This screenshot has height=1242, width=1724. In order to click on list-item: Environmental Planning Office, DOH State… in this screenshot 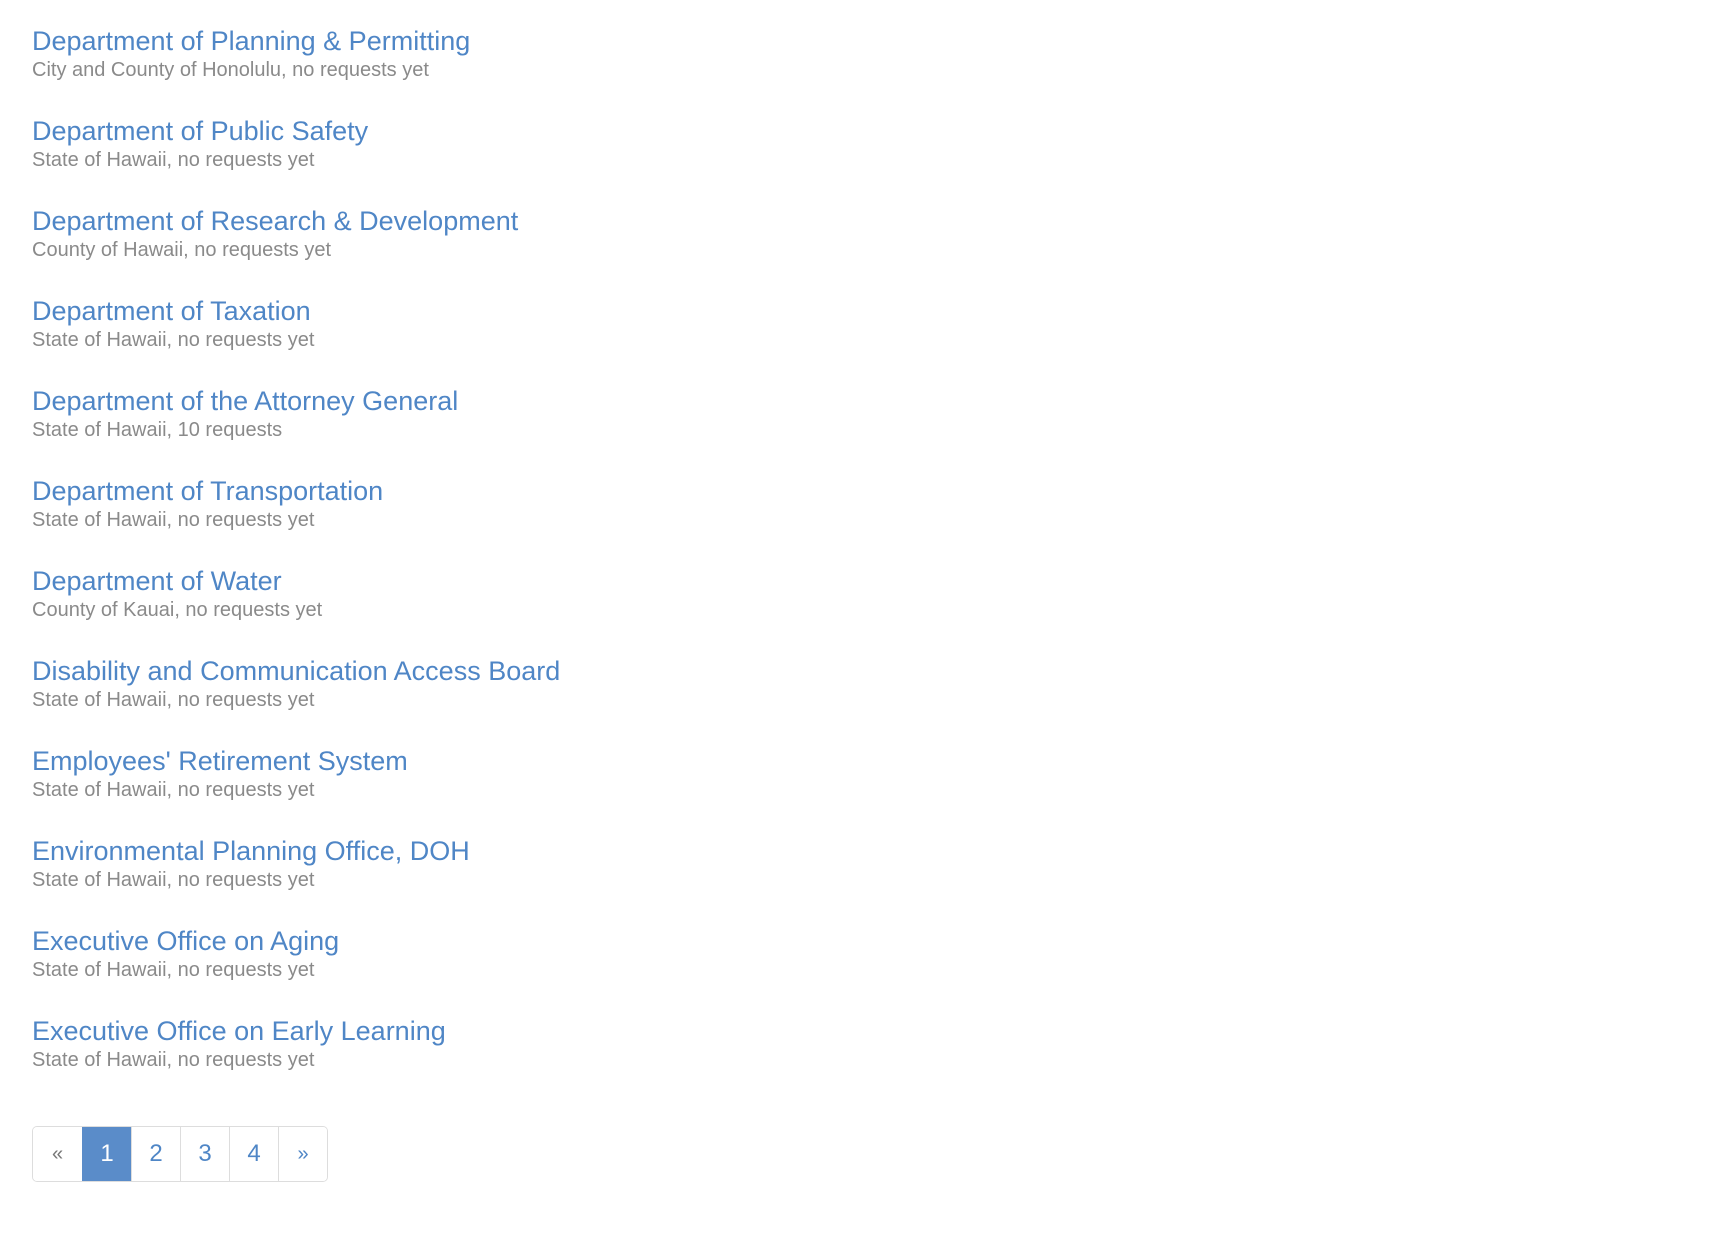, I will do `click(482, 873)`.